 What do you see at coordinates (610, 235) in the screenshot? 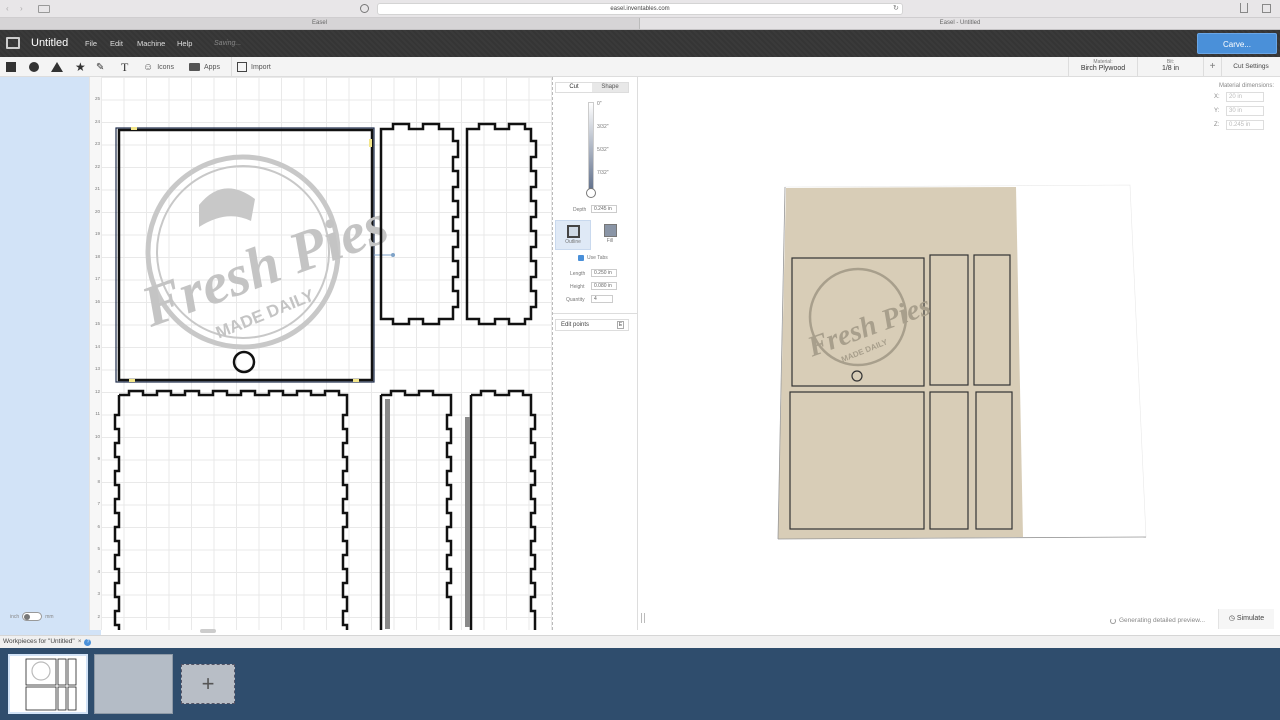
I see `fill-option: Fill` at bounding box center [610, 235].